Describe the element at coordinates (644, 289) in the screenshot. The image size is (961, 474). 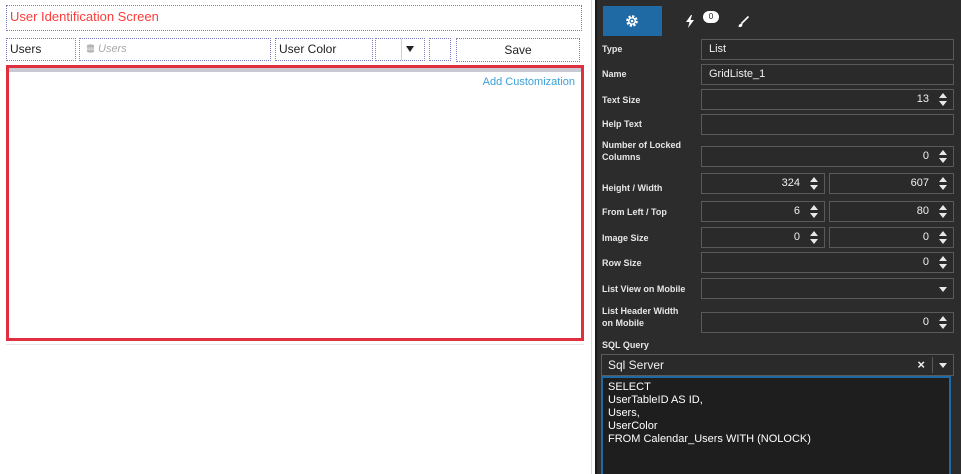
I see `list-view-mobile-label: List View on Mobile` at that location.